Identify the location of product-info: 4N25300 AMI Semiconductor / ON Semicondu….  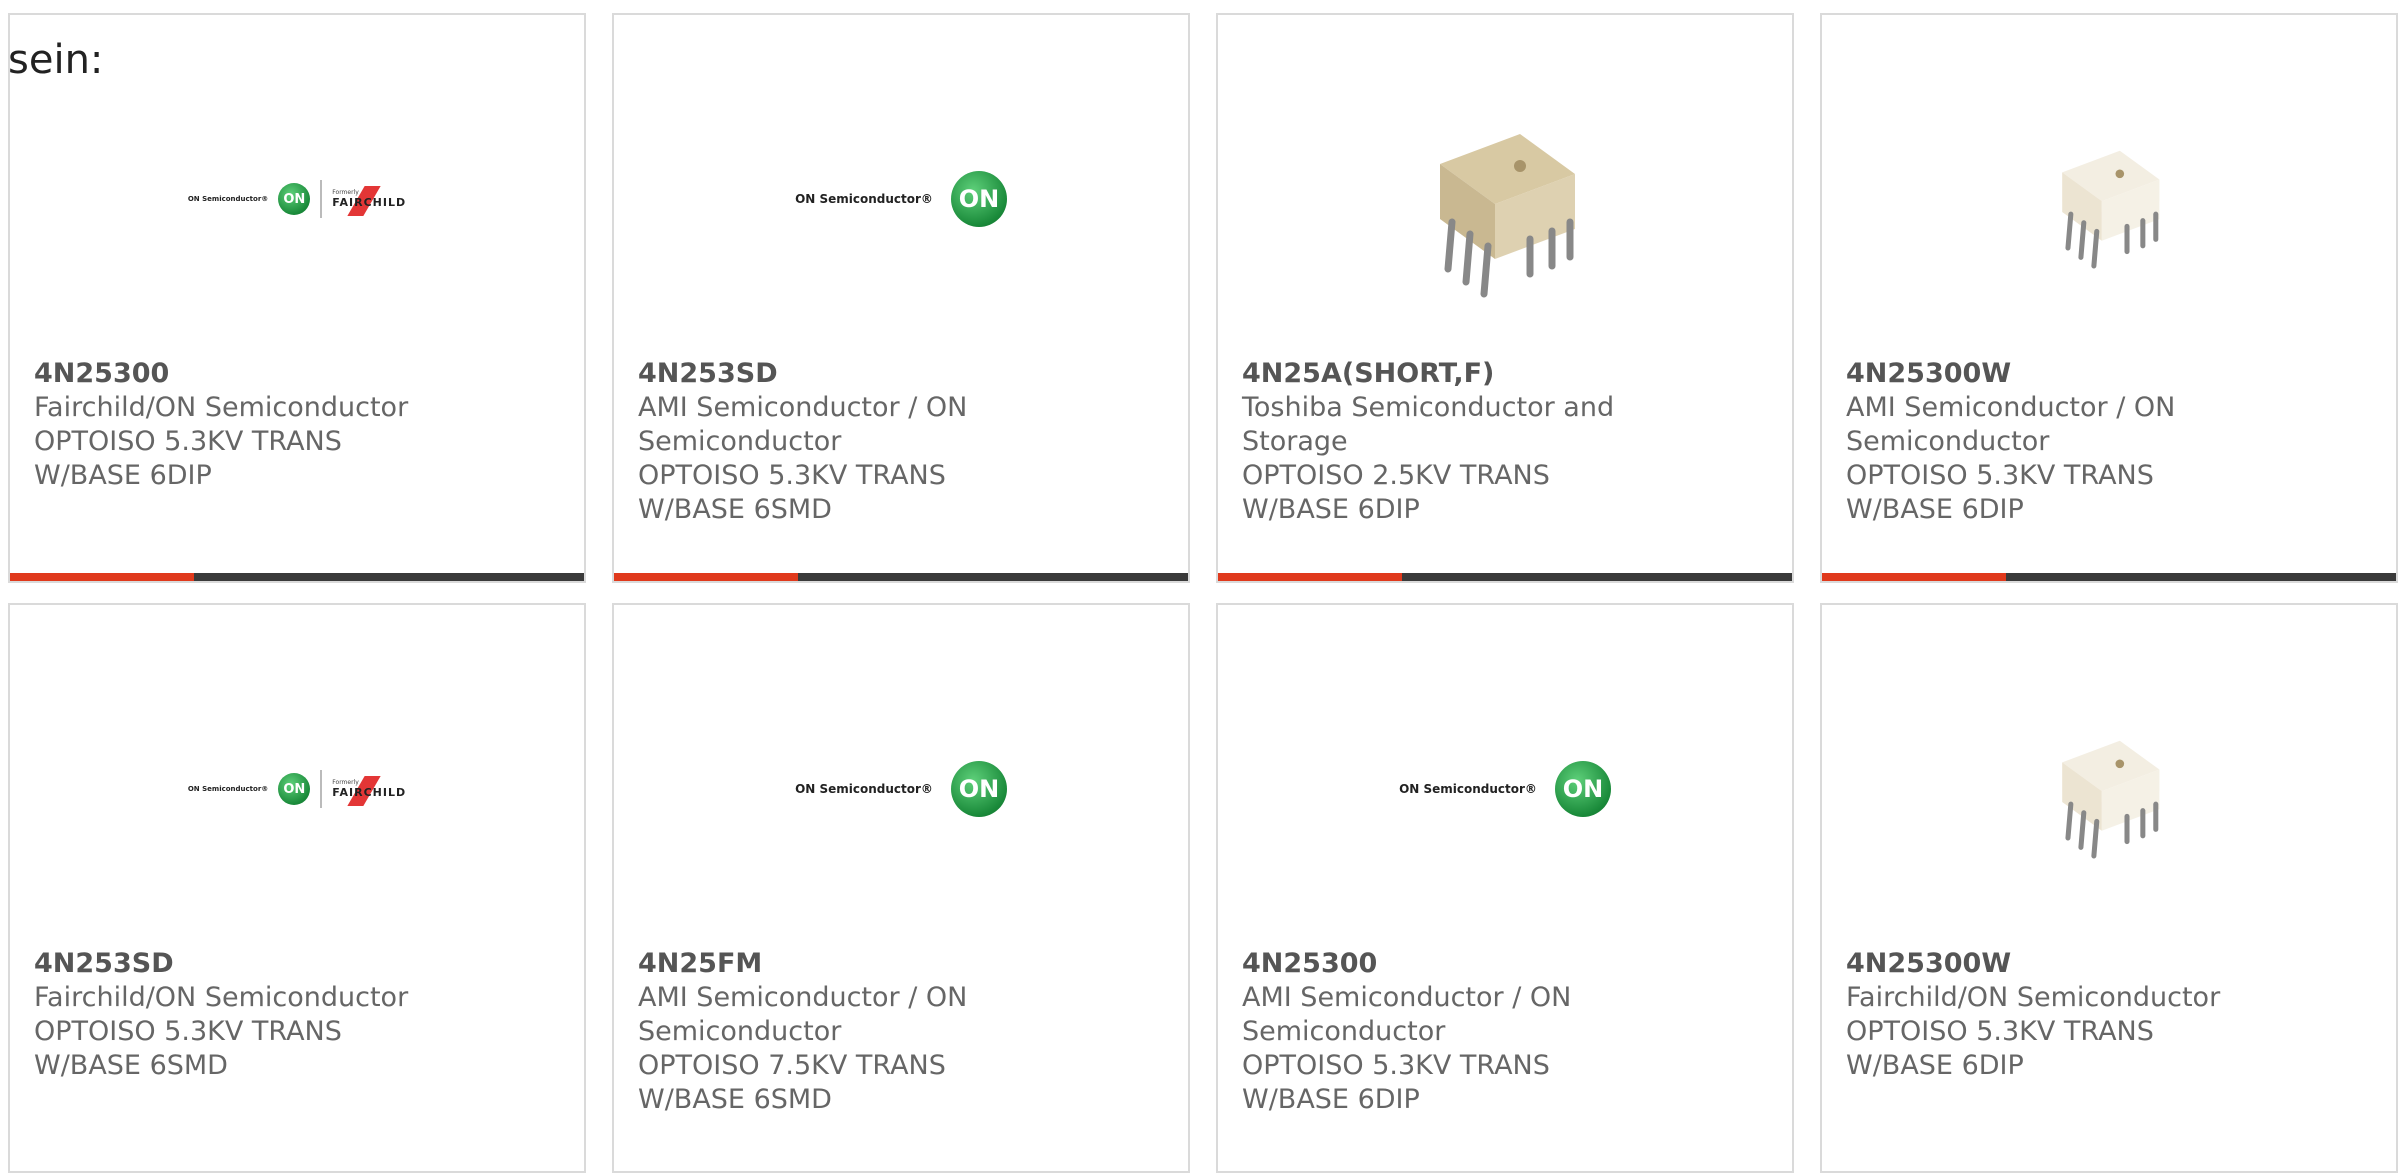
(1452, 1032).